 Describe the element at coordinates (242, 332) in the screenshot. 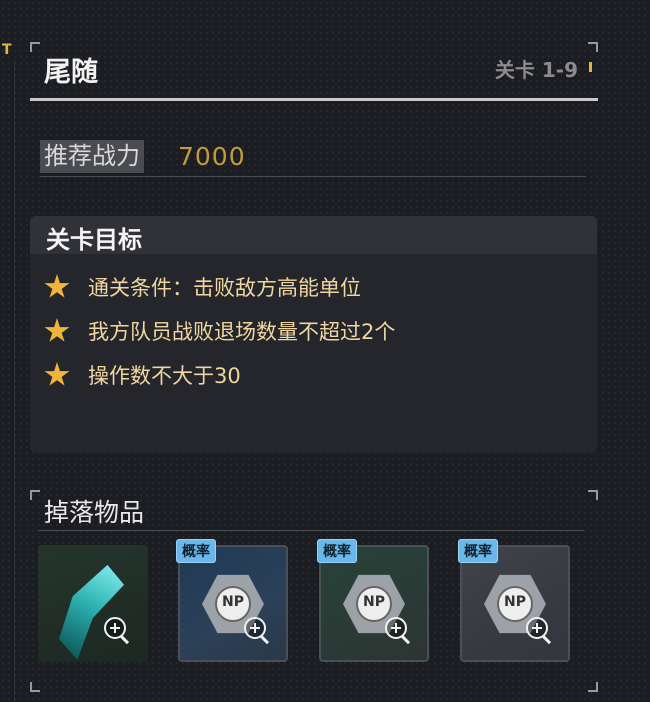

I see `goal-text: 我方队员战败退场数量不超过2个` at that location.